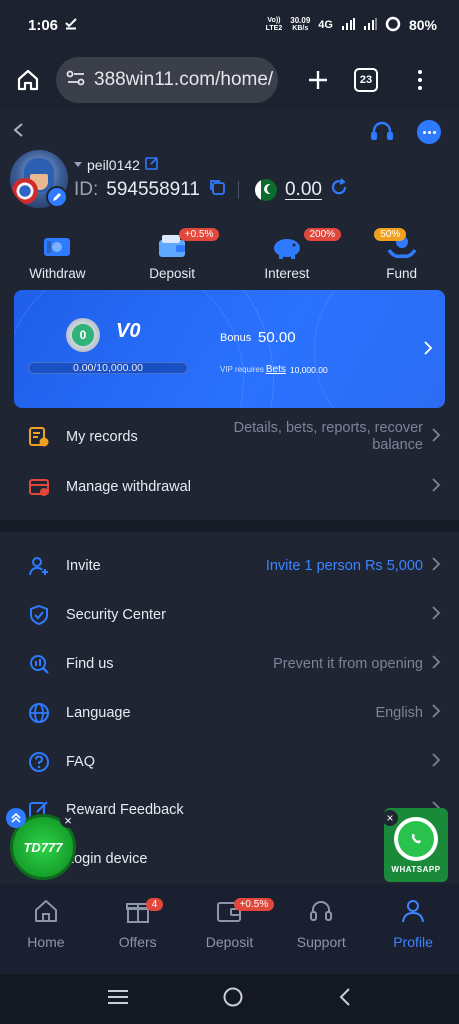 This screenshot has height=1024, width=459. I want to click on deposit-label: Deposit, so click(172, 273).